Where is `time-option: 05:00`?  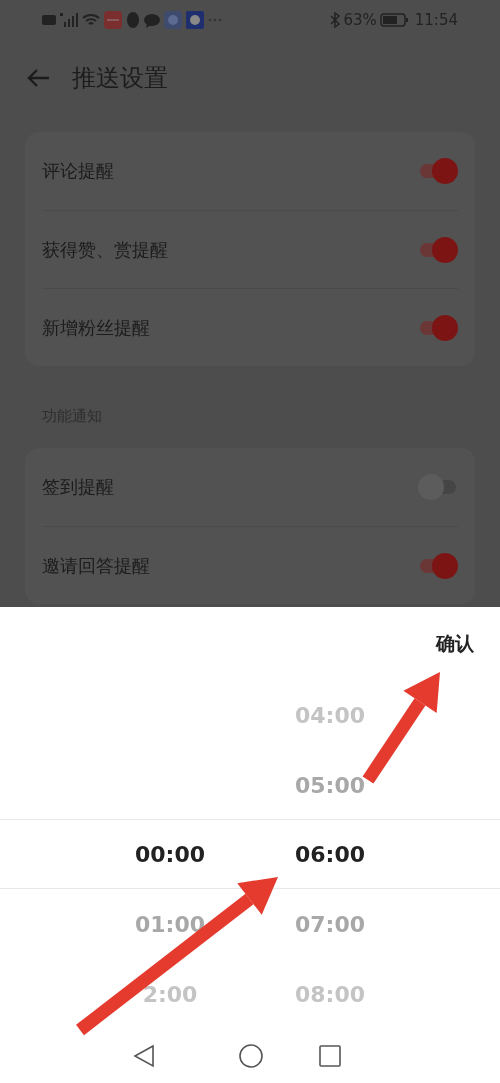
time-option: 05:00 is located at coordinates (330, 785).